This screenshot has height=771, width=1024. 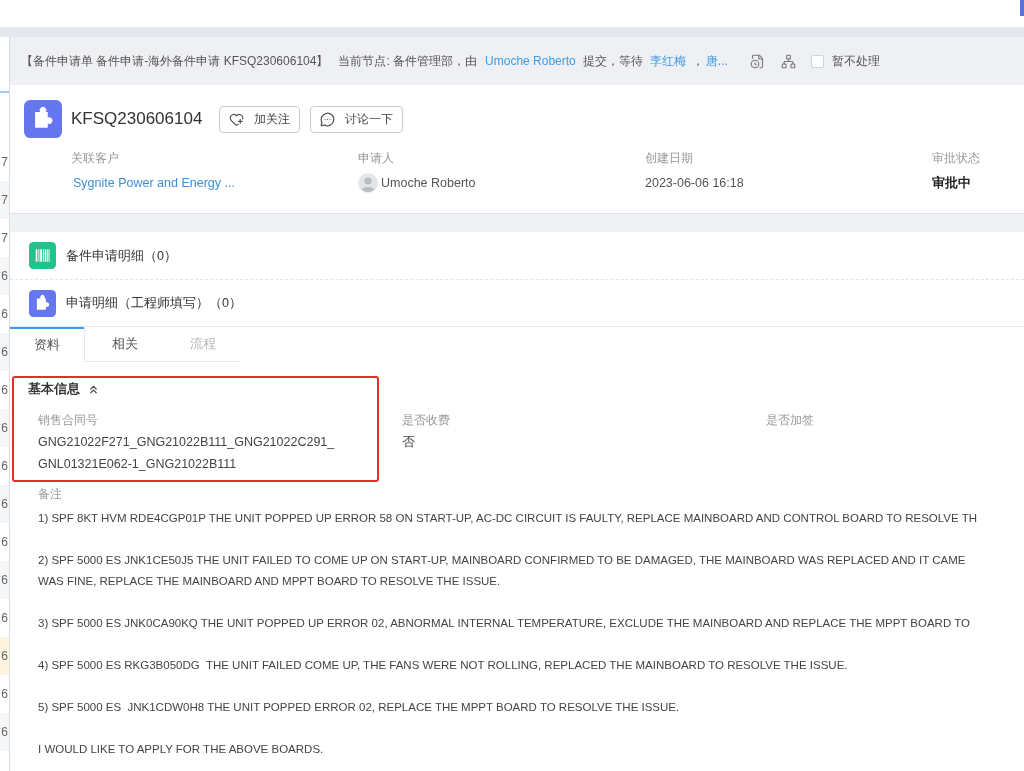 What do you see at coordinates (47, 344) in the screenshot?
I see `tab: 资料` at bounding box center [47, 344].